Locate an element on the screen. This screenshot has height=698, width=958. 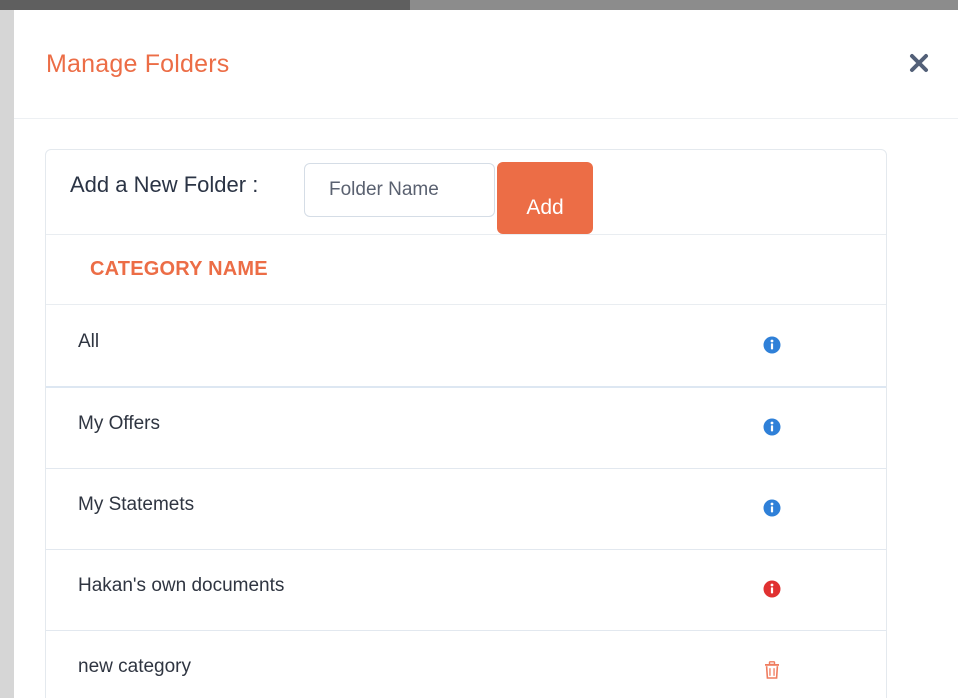
add-folder-label: Add a New Folder : is located at coordinates (164, 184).